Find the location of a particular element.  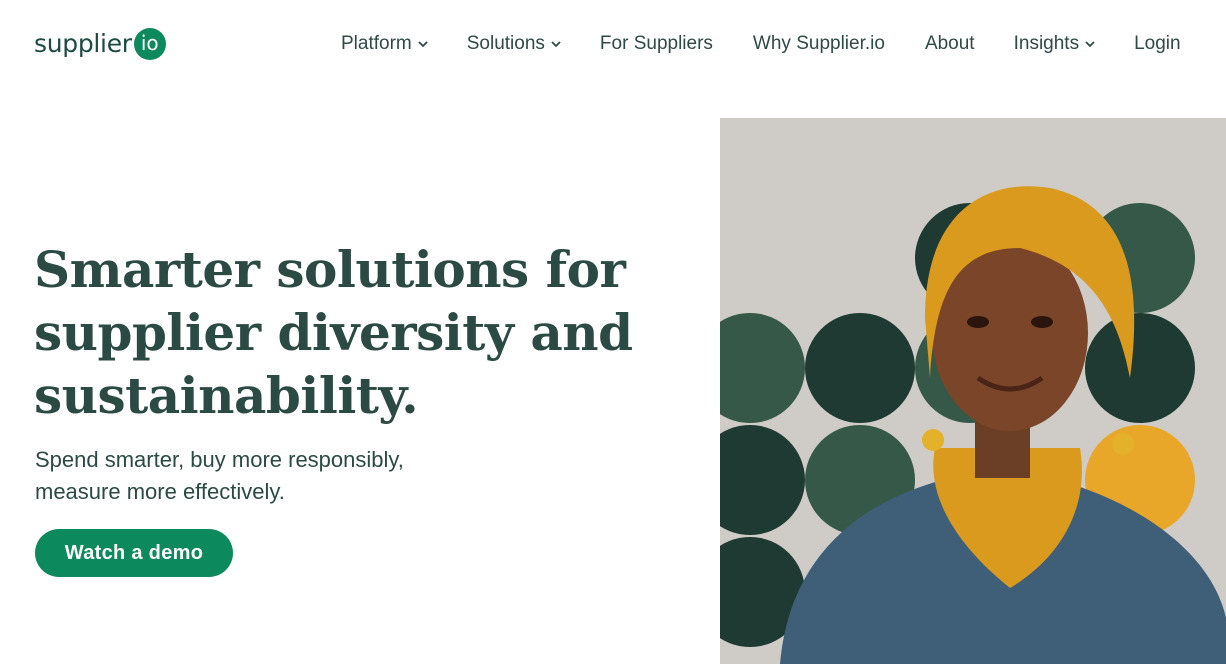

nav-item-about: About is located at coordinates (950, 44).